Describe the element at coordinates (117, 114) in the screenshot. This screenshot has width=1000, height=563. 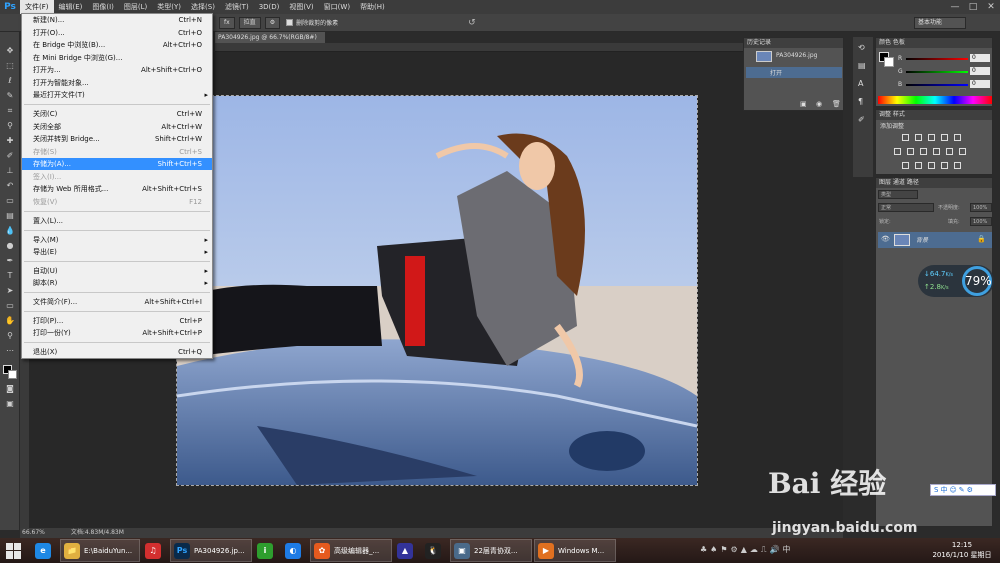
I see `menu-item-close: 关闭(C) Ctrl+W` at that location.